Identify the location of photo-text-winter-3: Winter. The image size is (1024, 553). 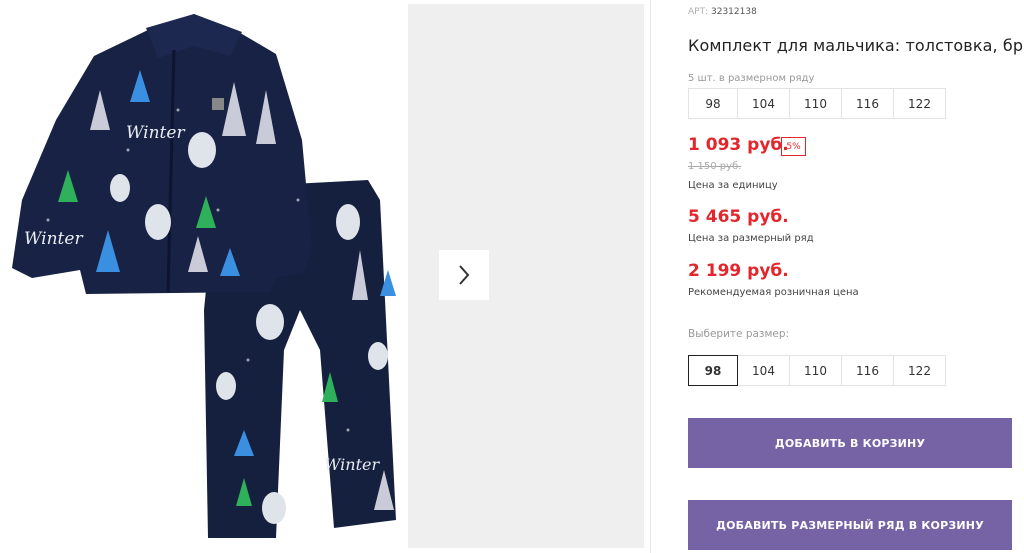
(352, 464).